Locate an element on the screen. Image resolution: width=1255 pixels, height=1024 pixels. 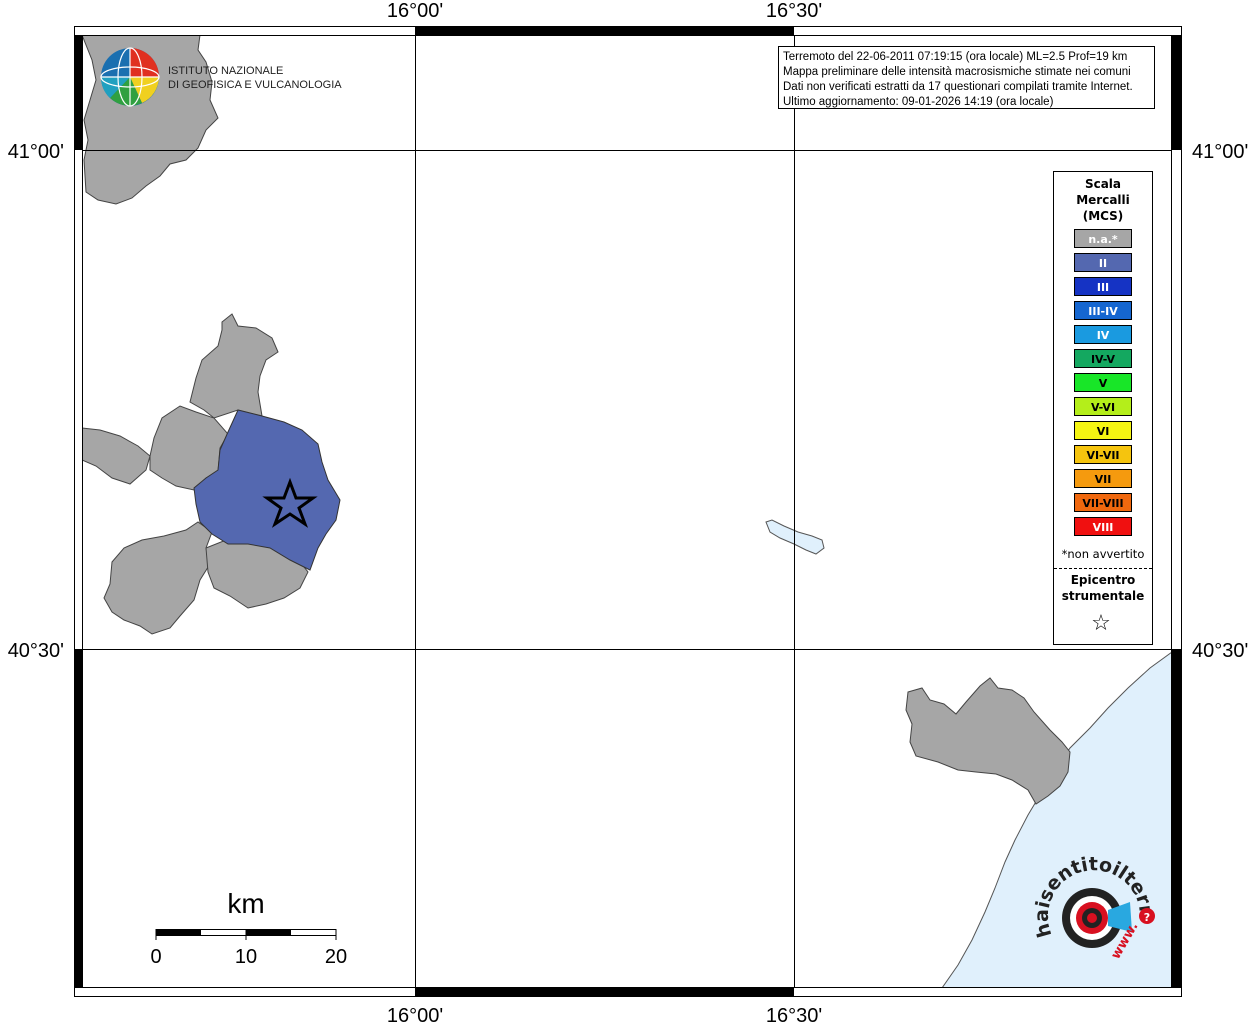
scale-tick-20: 20 is located at coordinates (336, 957).